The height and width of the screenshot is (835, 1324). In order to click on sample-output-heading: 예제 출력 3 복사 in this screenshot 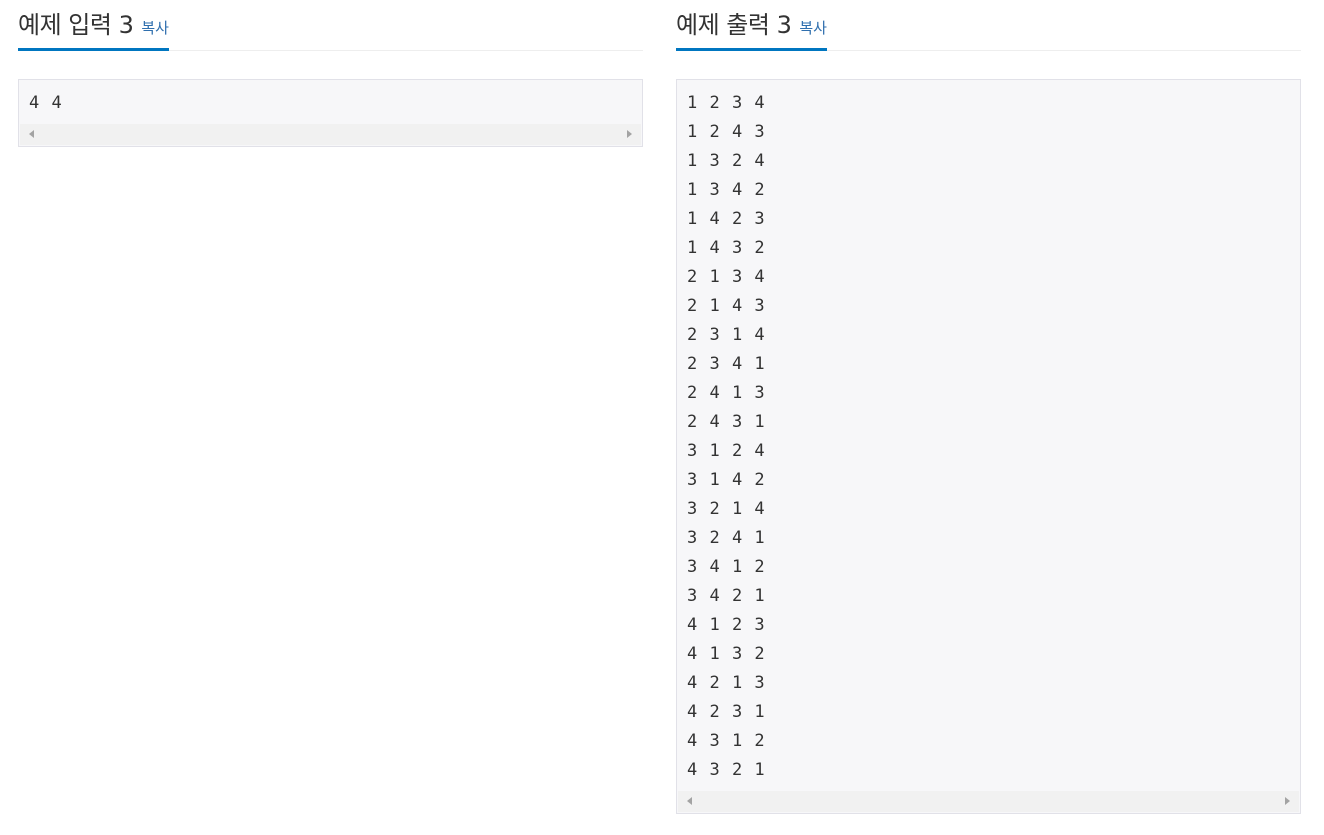, I will do `click(751, 25)`.